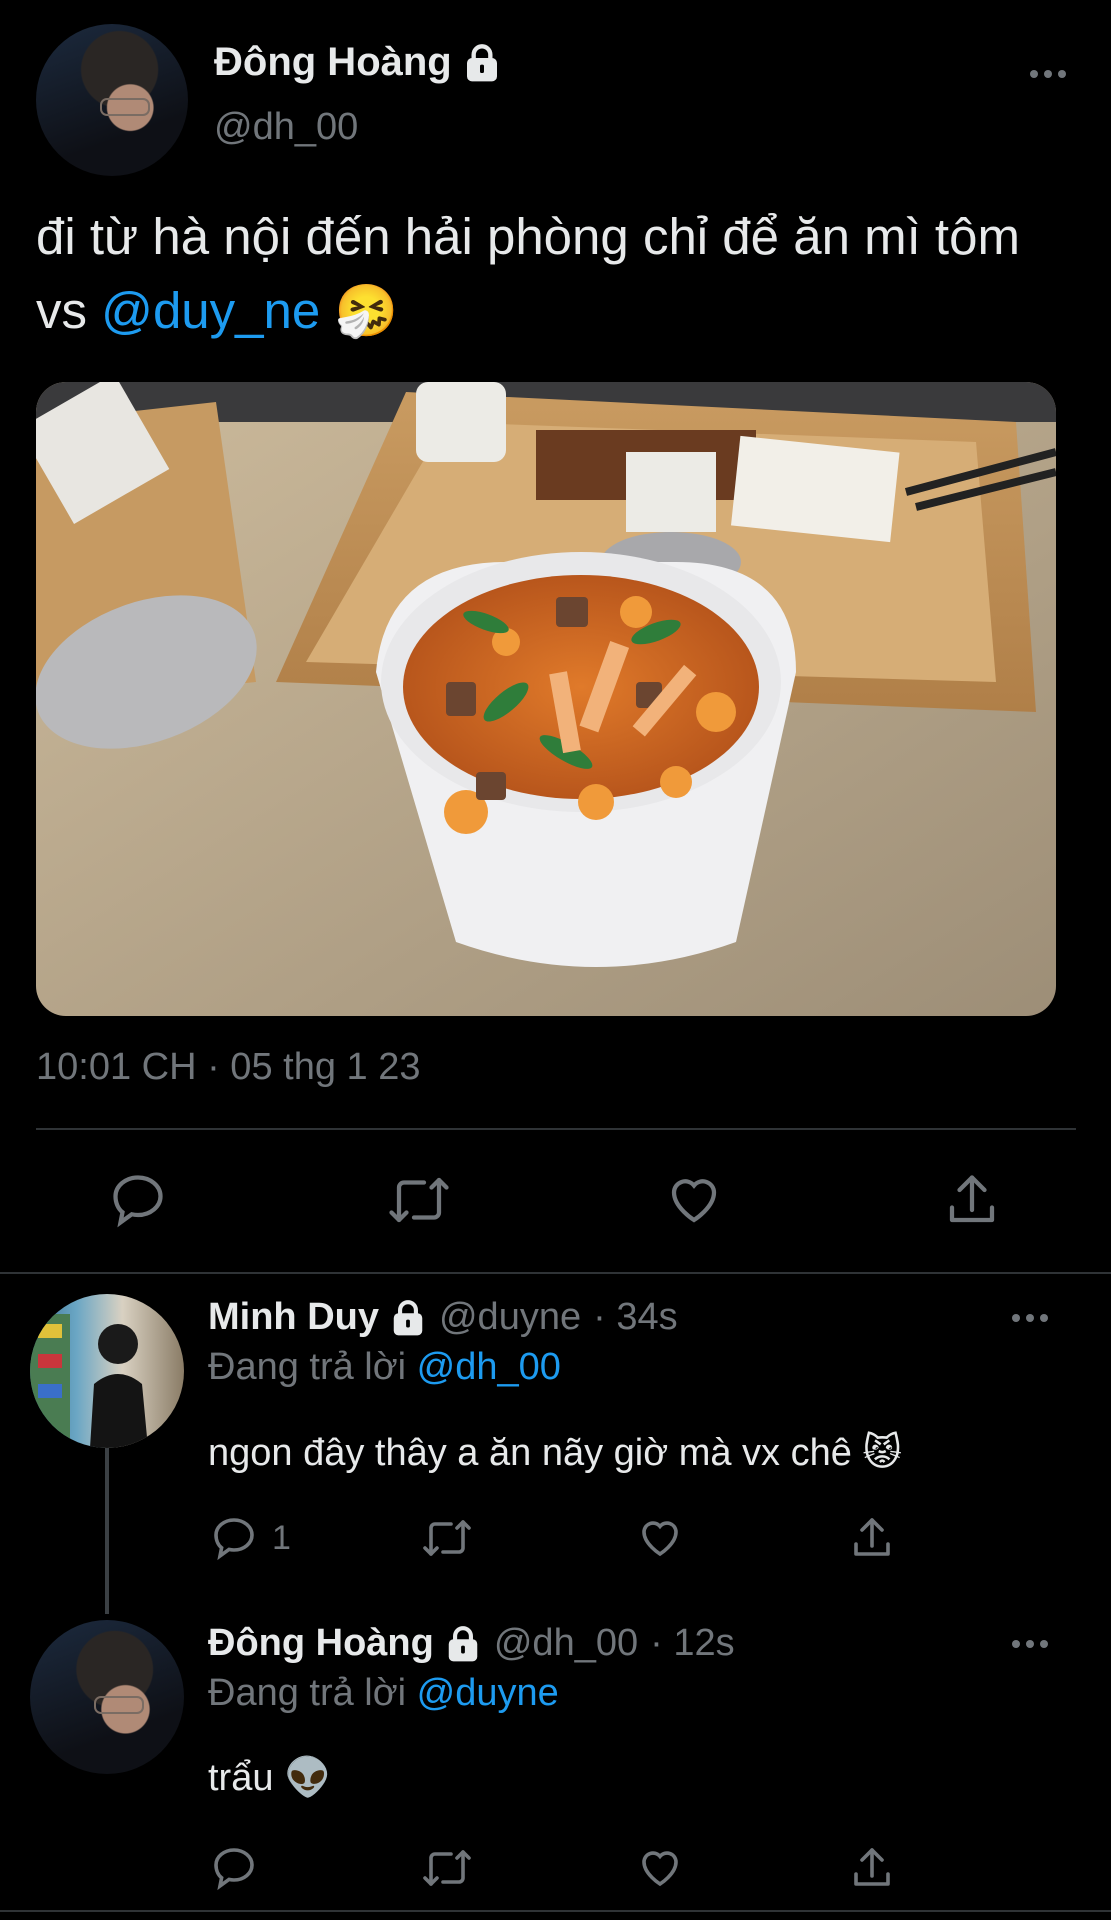 The width and height of the screenshot is (1111, 1920). I want to click on reply-author-handle: @duyne, so click(510, 1317).